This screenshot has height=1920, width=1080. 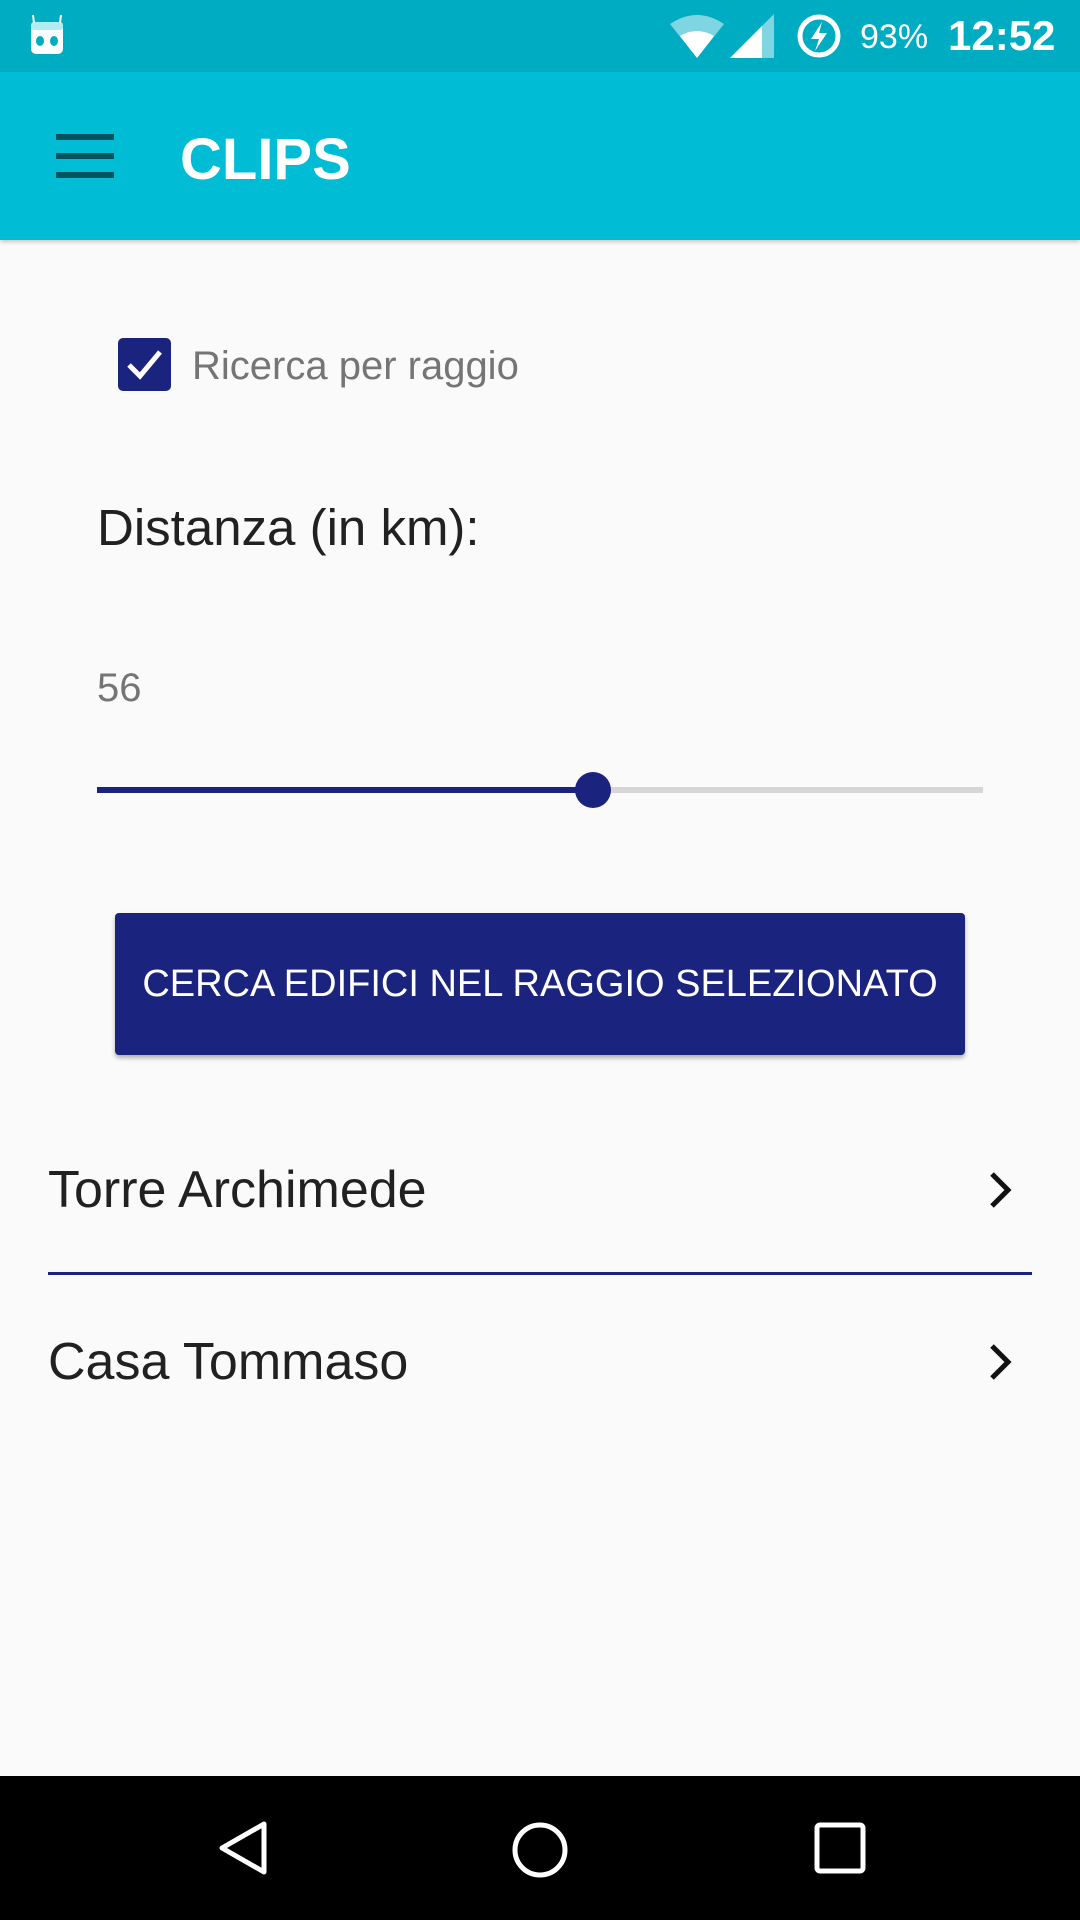 What do you see at coordinates (540, 156) in the screenshot?
I see `app-bar: CLIPS` at bounding box center [540, 156].